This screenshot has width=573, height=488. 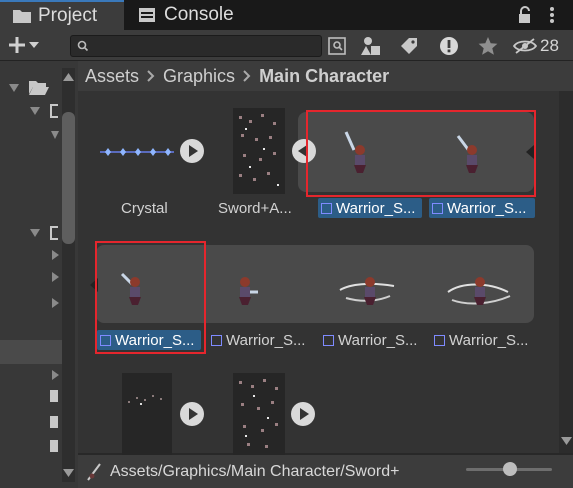 I want to click on search-input, so click(x=196, y=46).